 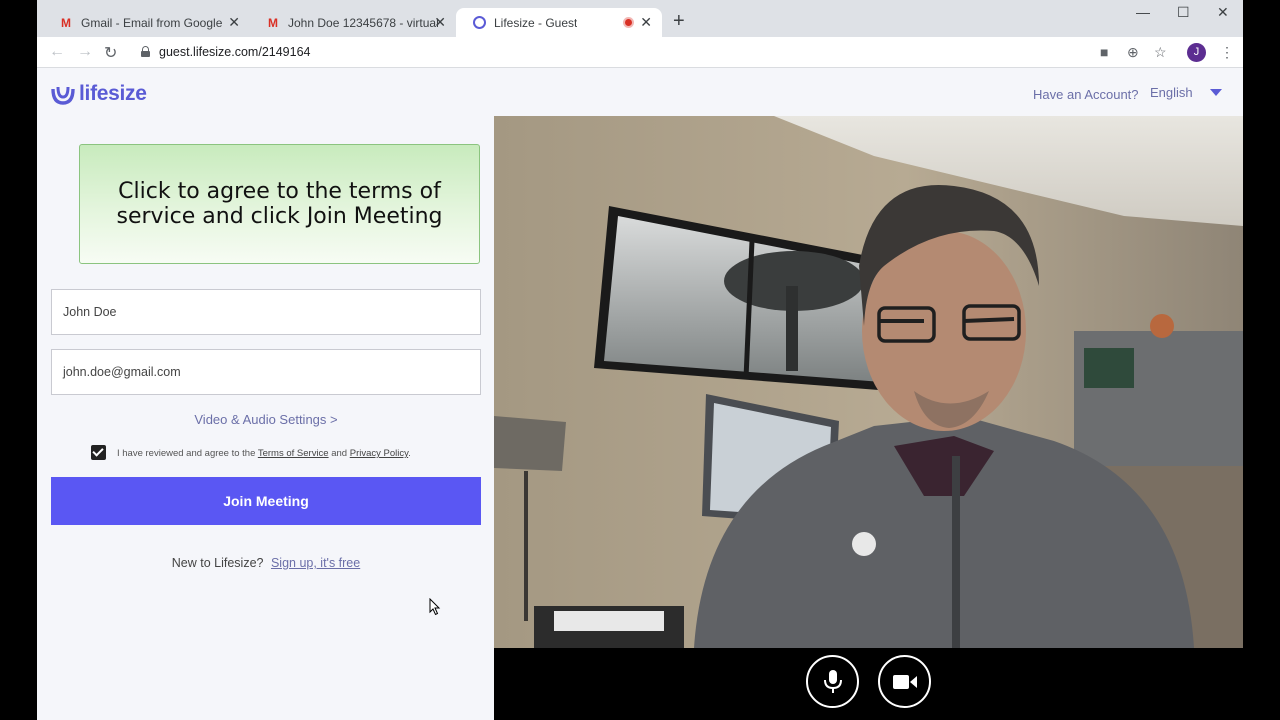 What do you see at coordinates (1171, 92) in the screenshot?
I see `language-select: English` at bounding box center [1171, 92].